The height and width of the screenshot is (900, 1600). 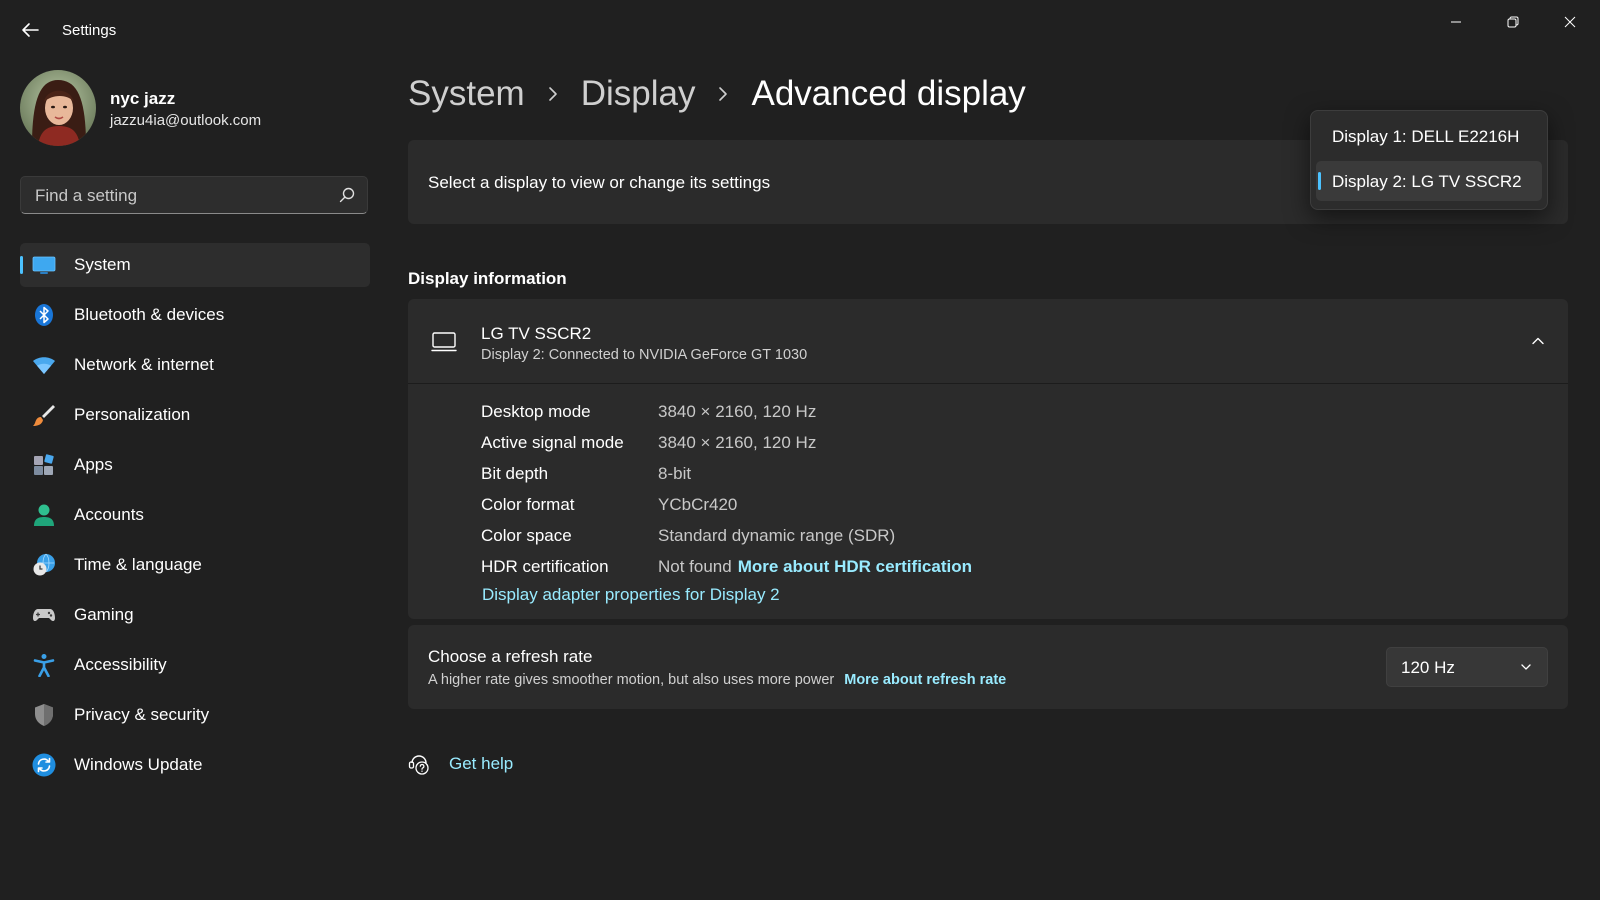 What do you see at coordinates (195, 615) in the screenshot?
I see `sidebar-item-gaming: Gaming` at bounding box center [195, 615].